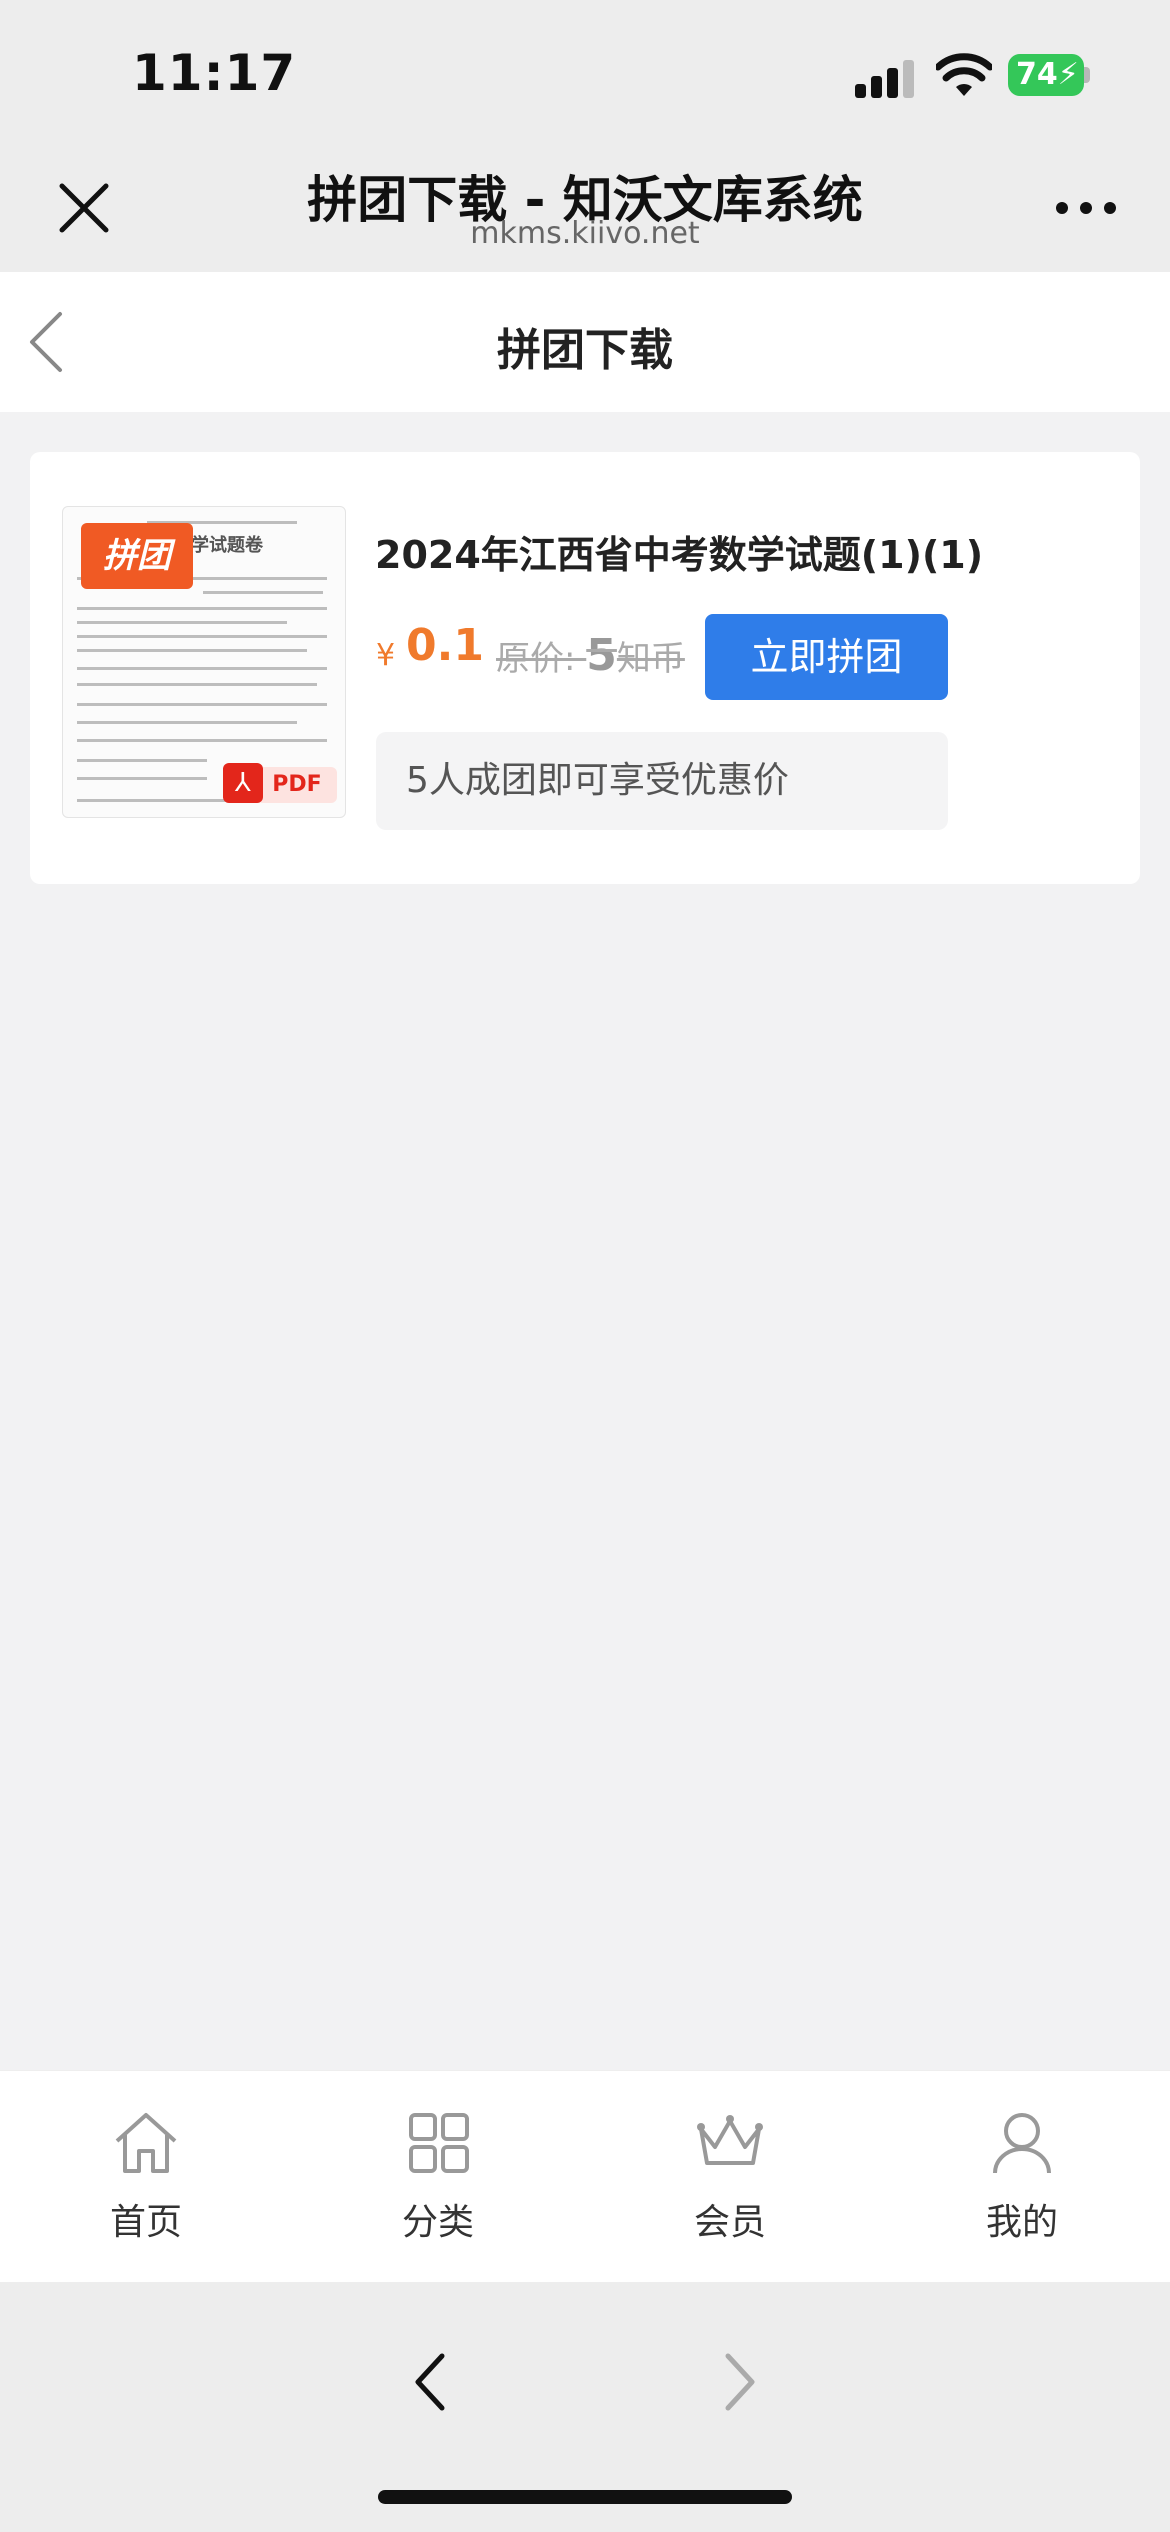 The width and height of the screenshot is (1170, 2532). Describe the element at coordinates (437, 2222) in the screenshot. I see `tab-label: 分类` at that location.